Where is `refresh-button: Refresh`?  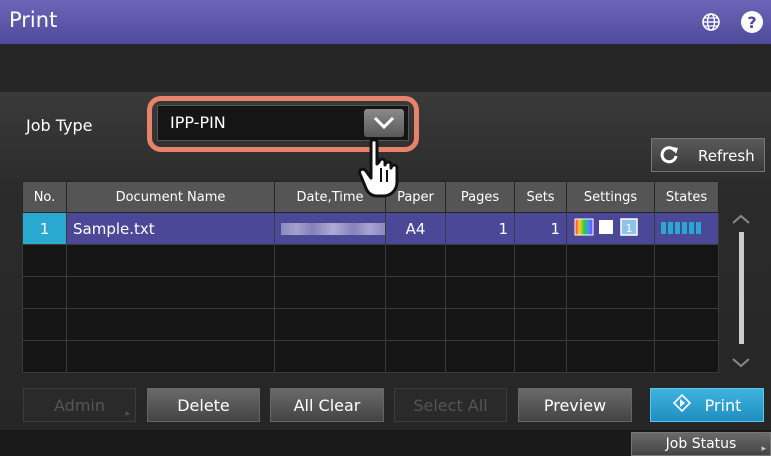 refresh-button: Refresh is located at coordinates (708, 155).